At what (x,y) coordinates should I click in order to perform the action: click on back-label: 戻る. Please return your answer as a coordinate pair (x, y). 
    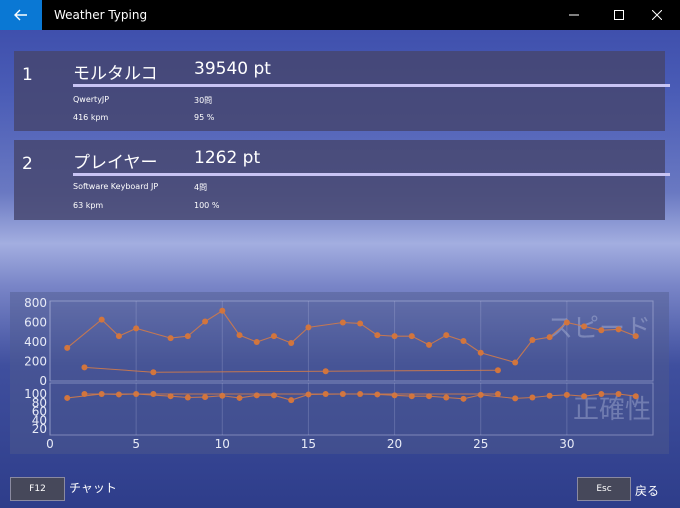
    Looking at the image, I should click on (647, 490).